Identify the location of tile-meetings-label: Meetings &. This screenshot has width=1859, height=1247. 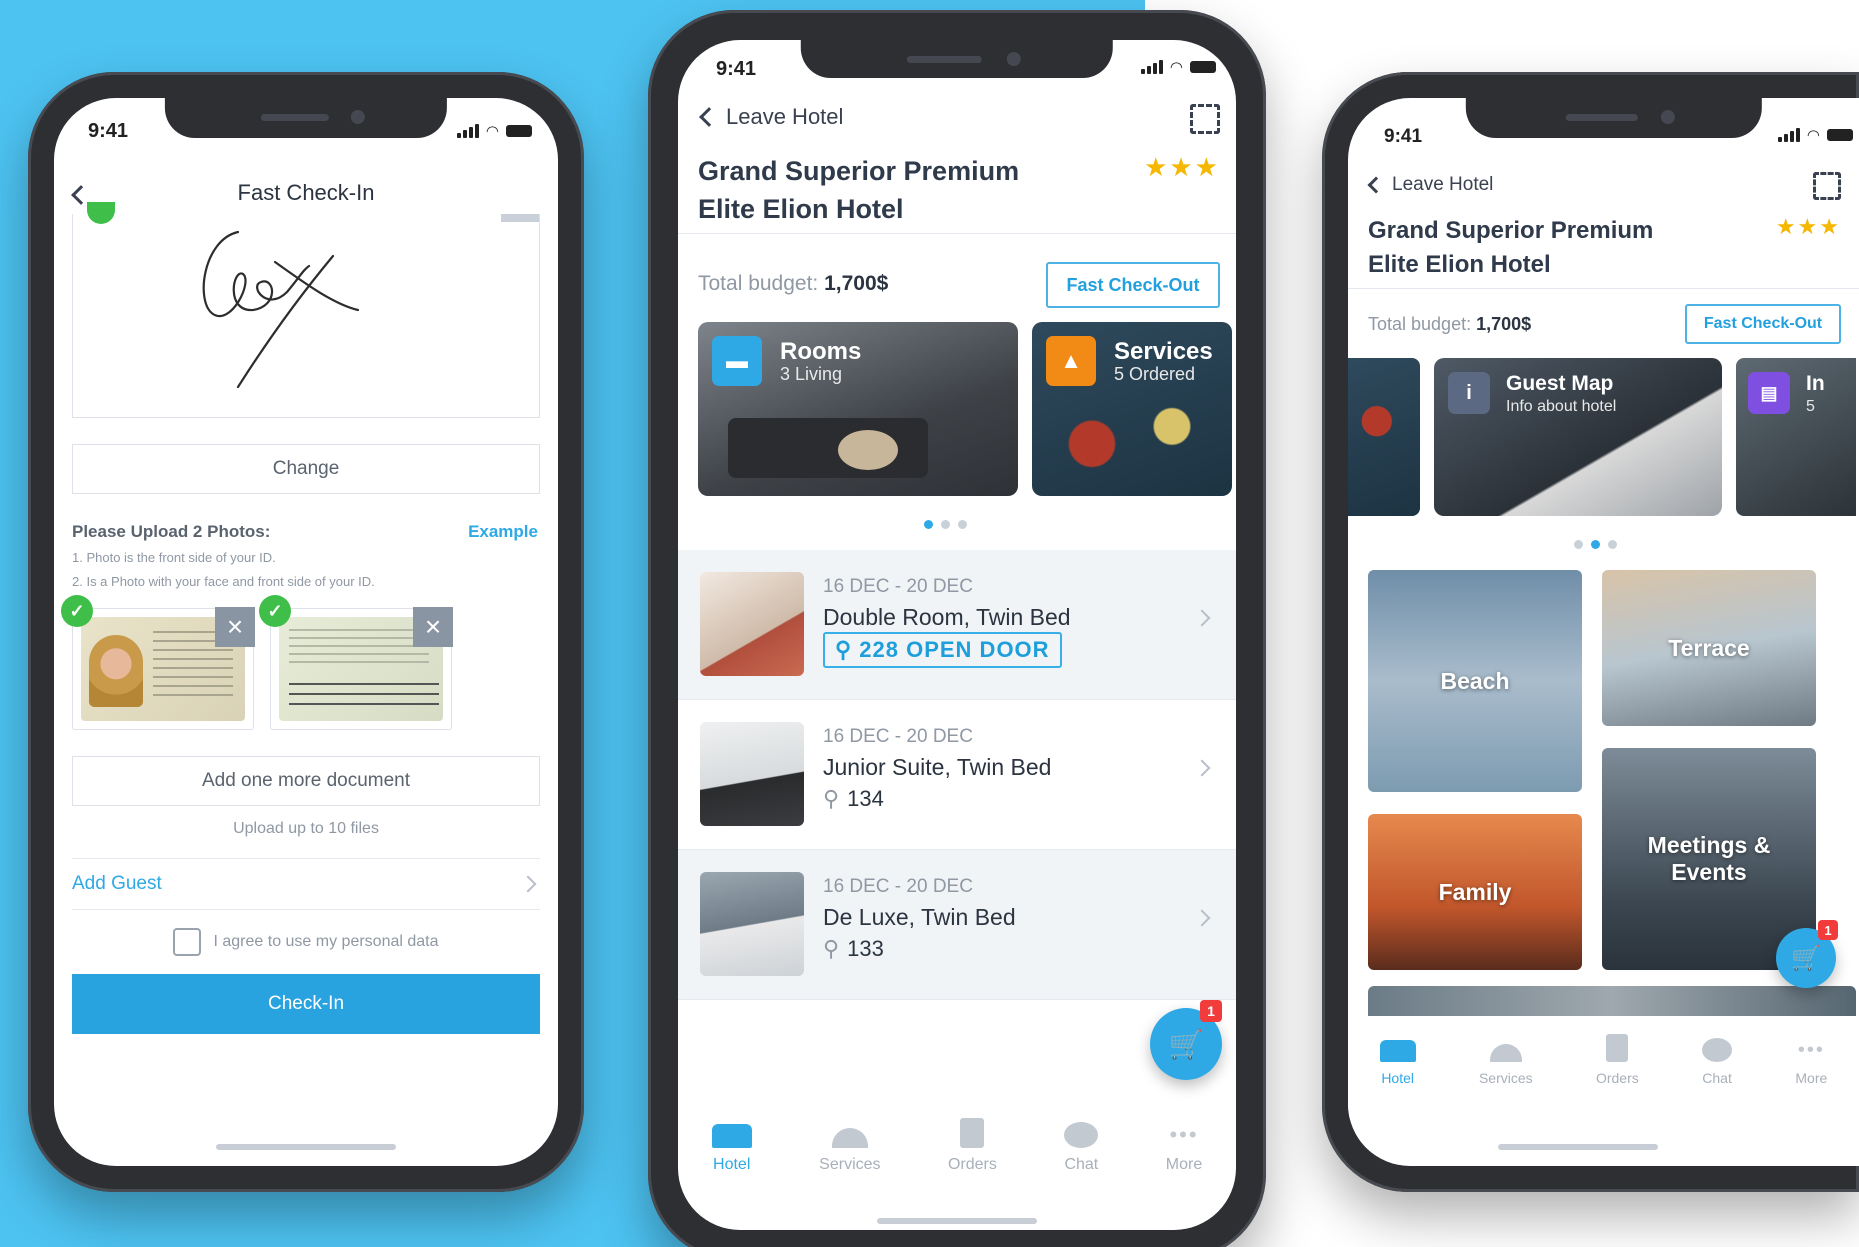
(1709, 845).